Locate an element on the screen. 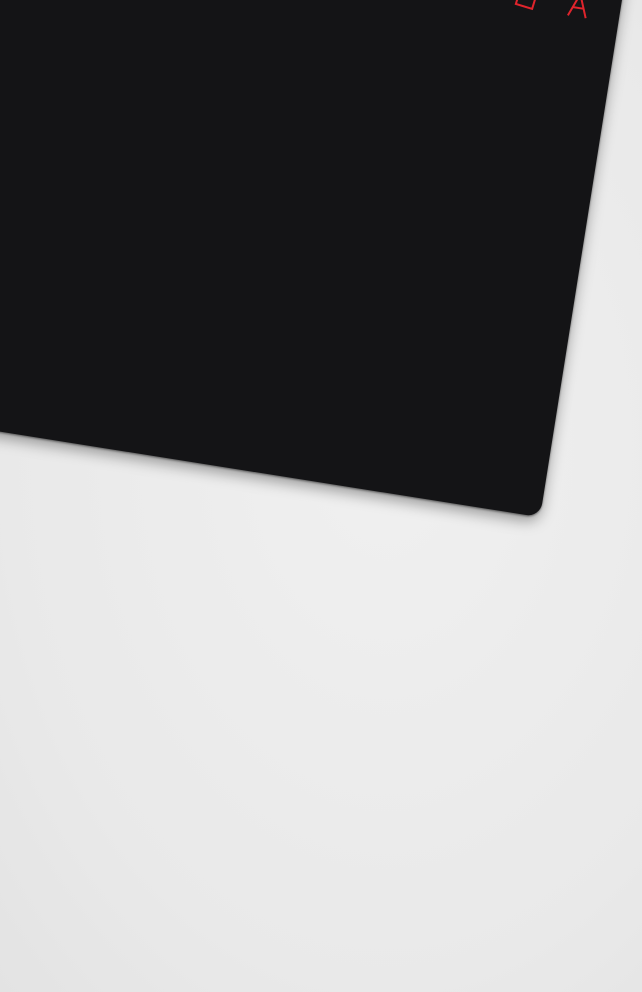 The height and width of the screenshot is (992, 642). rank-a-glyph is located at coordinates (577, 9).